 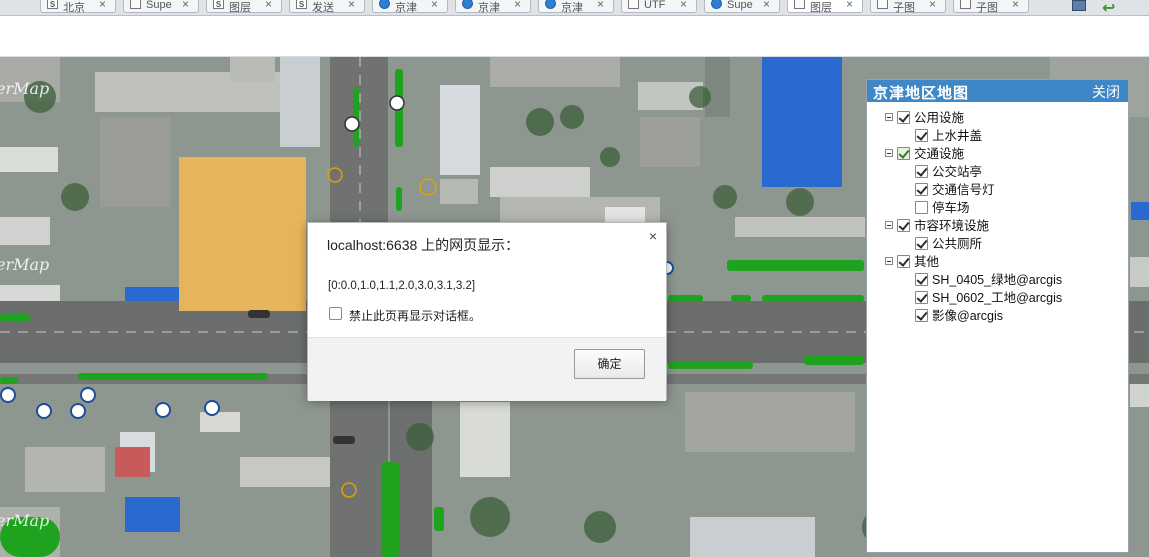 I want to click on map-watermark: erMap, so click(x=25, y=264).